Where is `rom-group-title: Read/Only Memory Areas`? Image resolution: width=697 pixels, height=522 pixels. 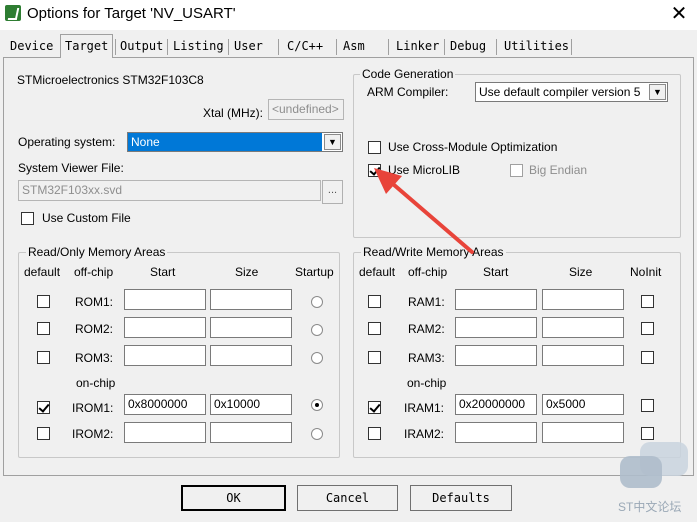
rom-group-title: Read/Only Memory Areas is located at coordinates (97, 252).